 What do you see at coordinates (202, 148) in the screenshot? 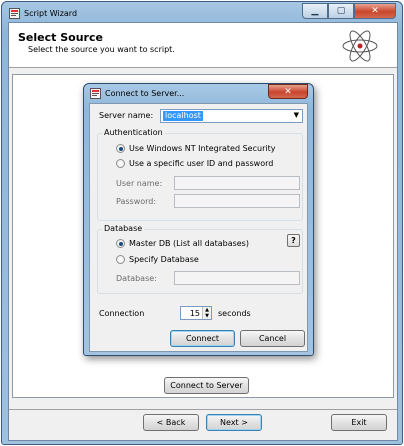
I see `radio-windows-auth-label: Use Windows NT Integrated Security` at bounding box center [202, 148].